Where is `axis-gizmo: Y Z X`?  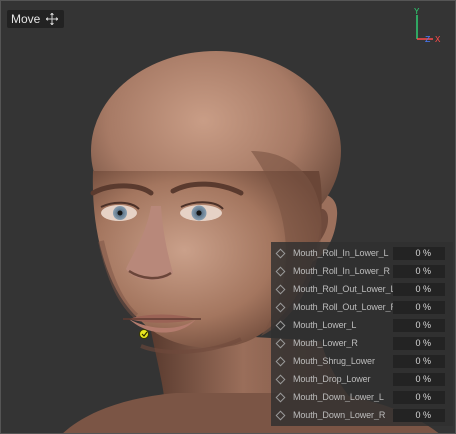
axis-gizmo: Y Z X is located at coordinates (427, 26).